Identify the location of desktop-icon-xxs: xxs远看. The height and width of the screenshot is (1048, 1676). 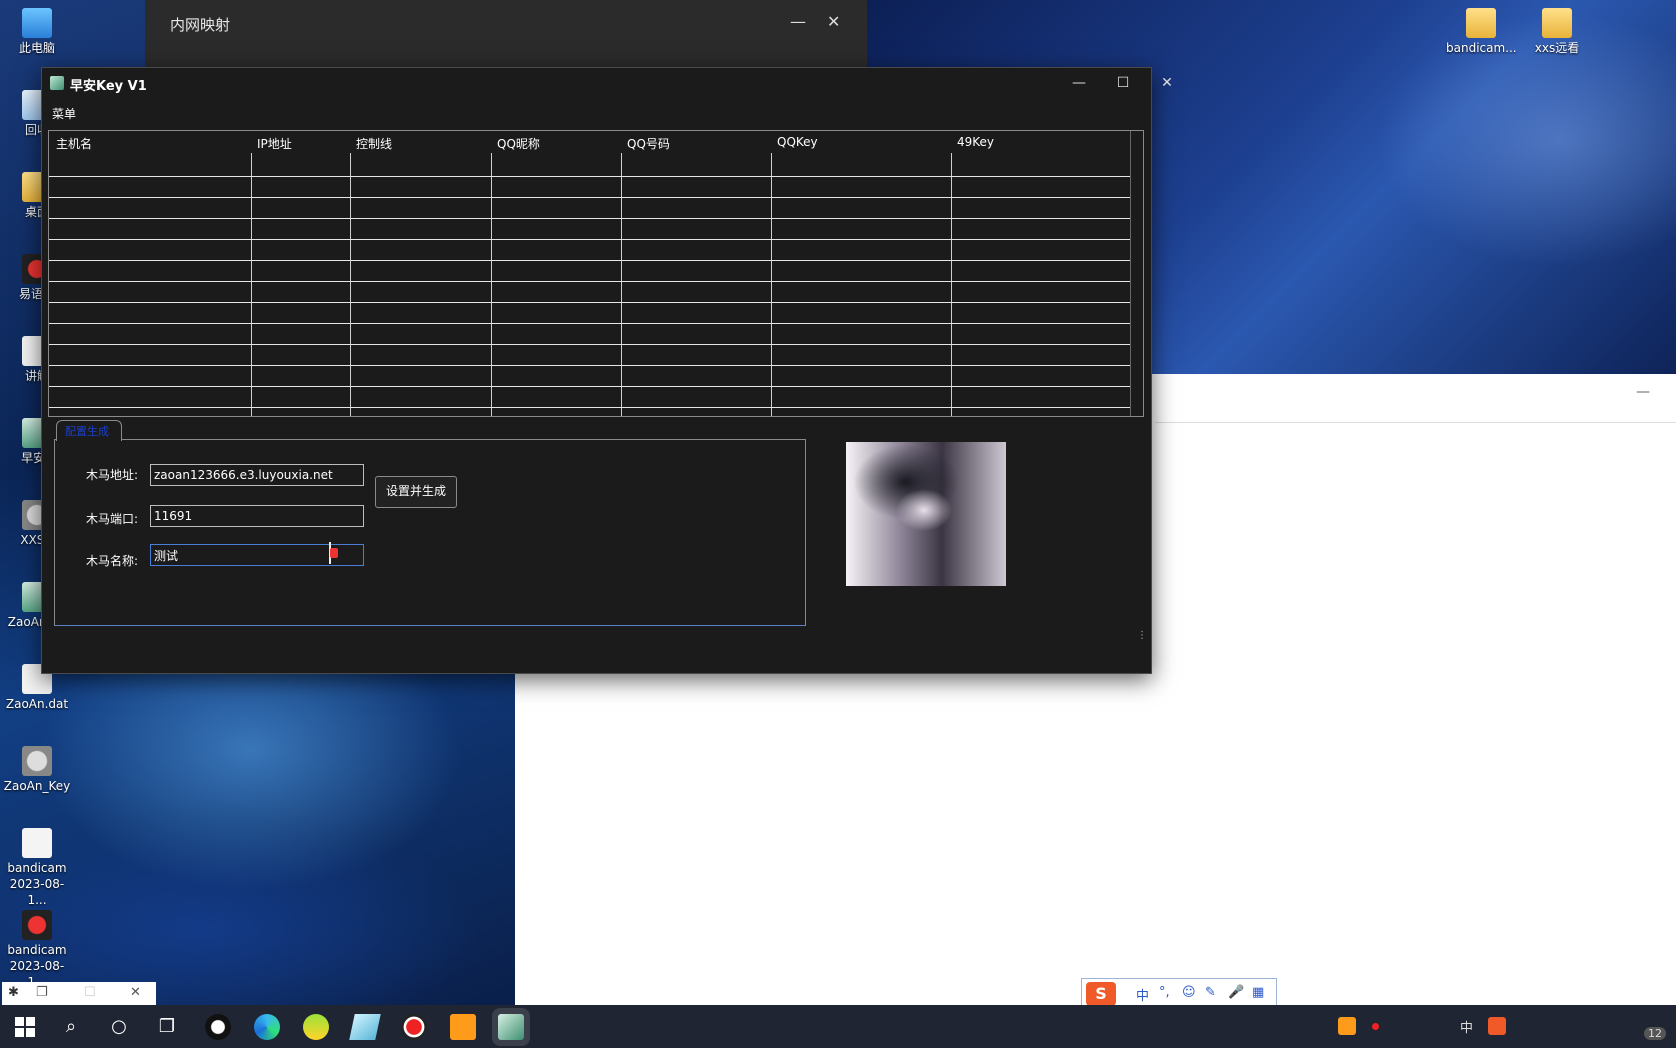
(1557, 32).